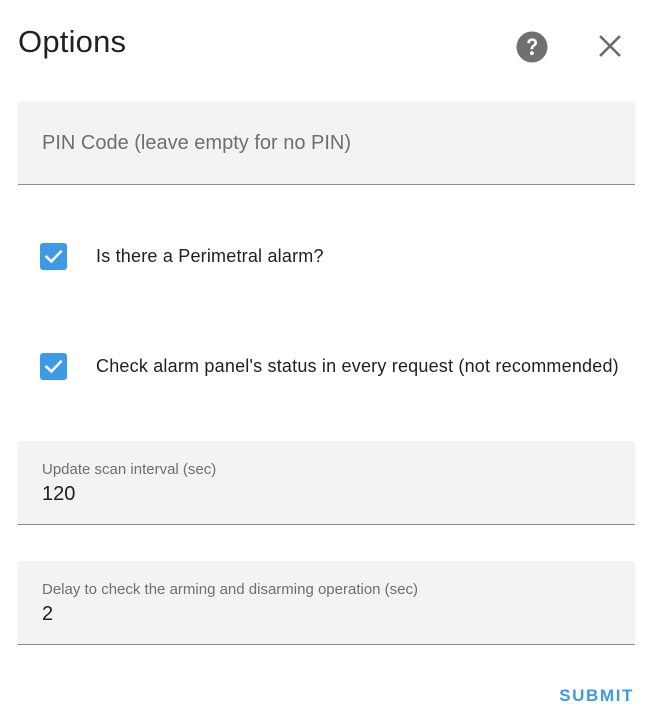 The image size is (658, 726). I want to click on perimetral-alarm-checkbox, so click(53, 256).